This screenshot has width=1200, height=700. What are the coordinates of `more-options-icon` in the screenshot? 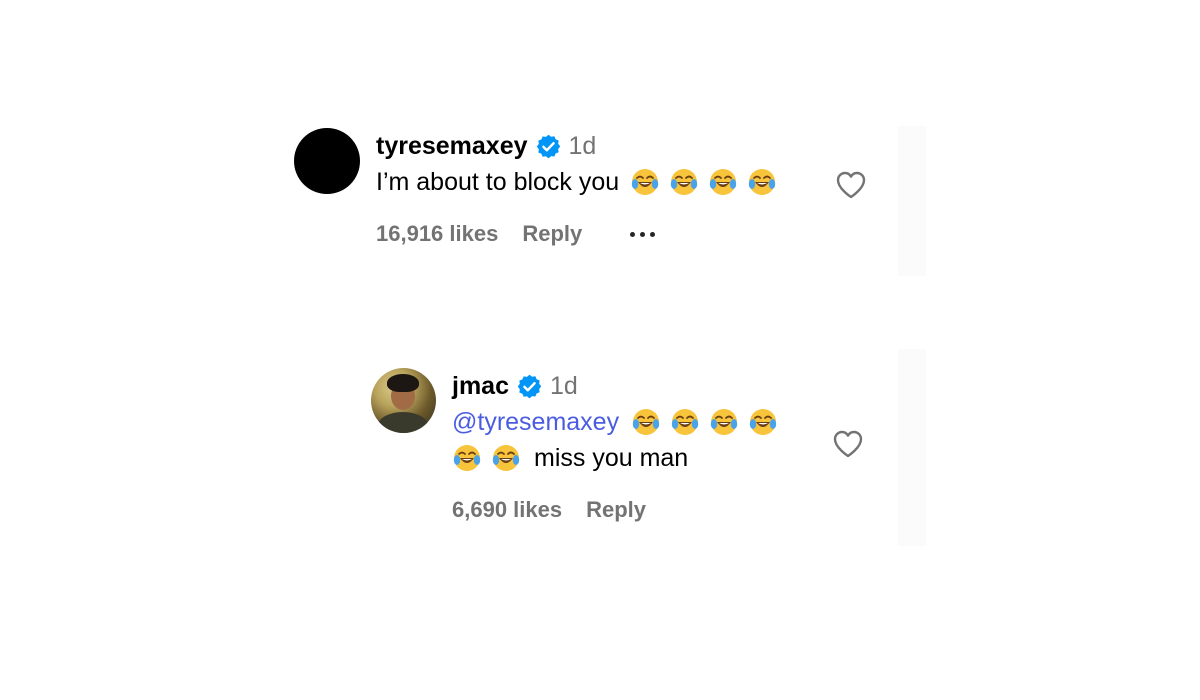 It's located at (643, 234).